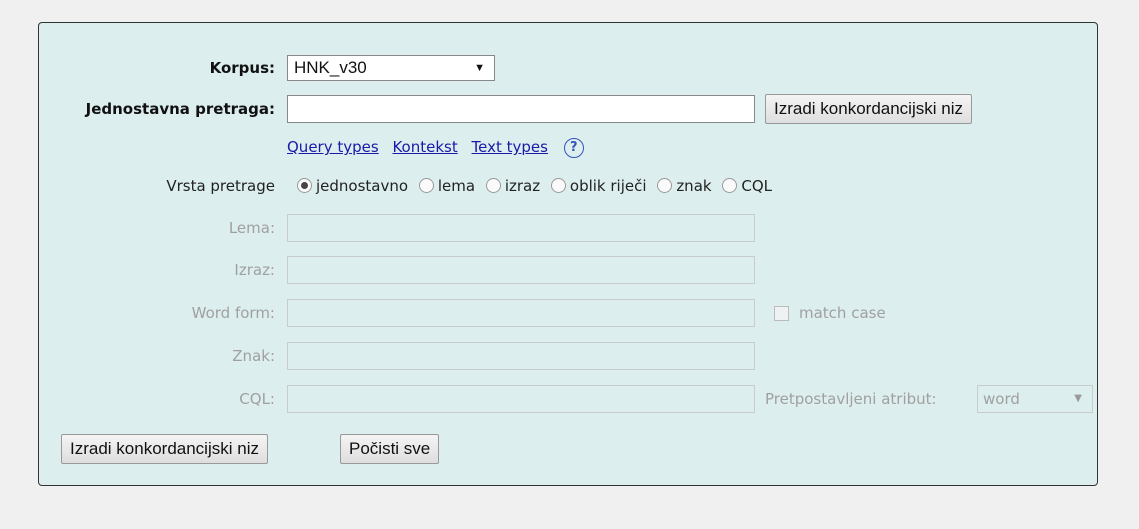 This screenshot has width=1139, height=529. What do you see at coordinates (242, 68) in the screenshot?
I see `korpus-label: Korpus:` at bounding box center [242, 68].